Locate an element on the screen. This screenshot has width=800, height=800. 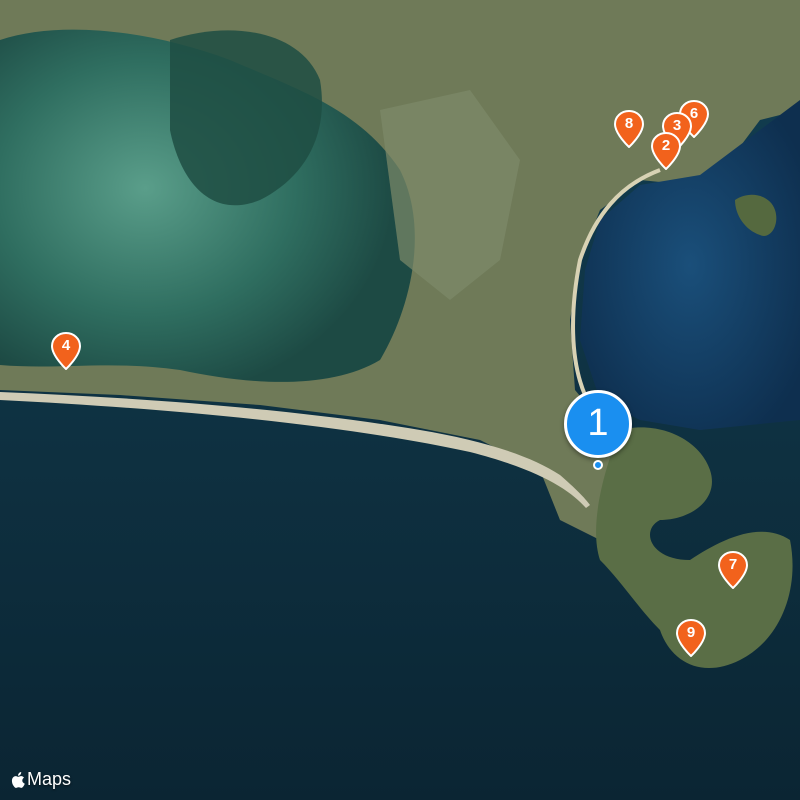
map-pin-selected-1: 1 is located at coordinates (600, 430).